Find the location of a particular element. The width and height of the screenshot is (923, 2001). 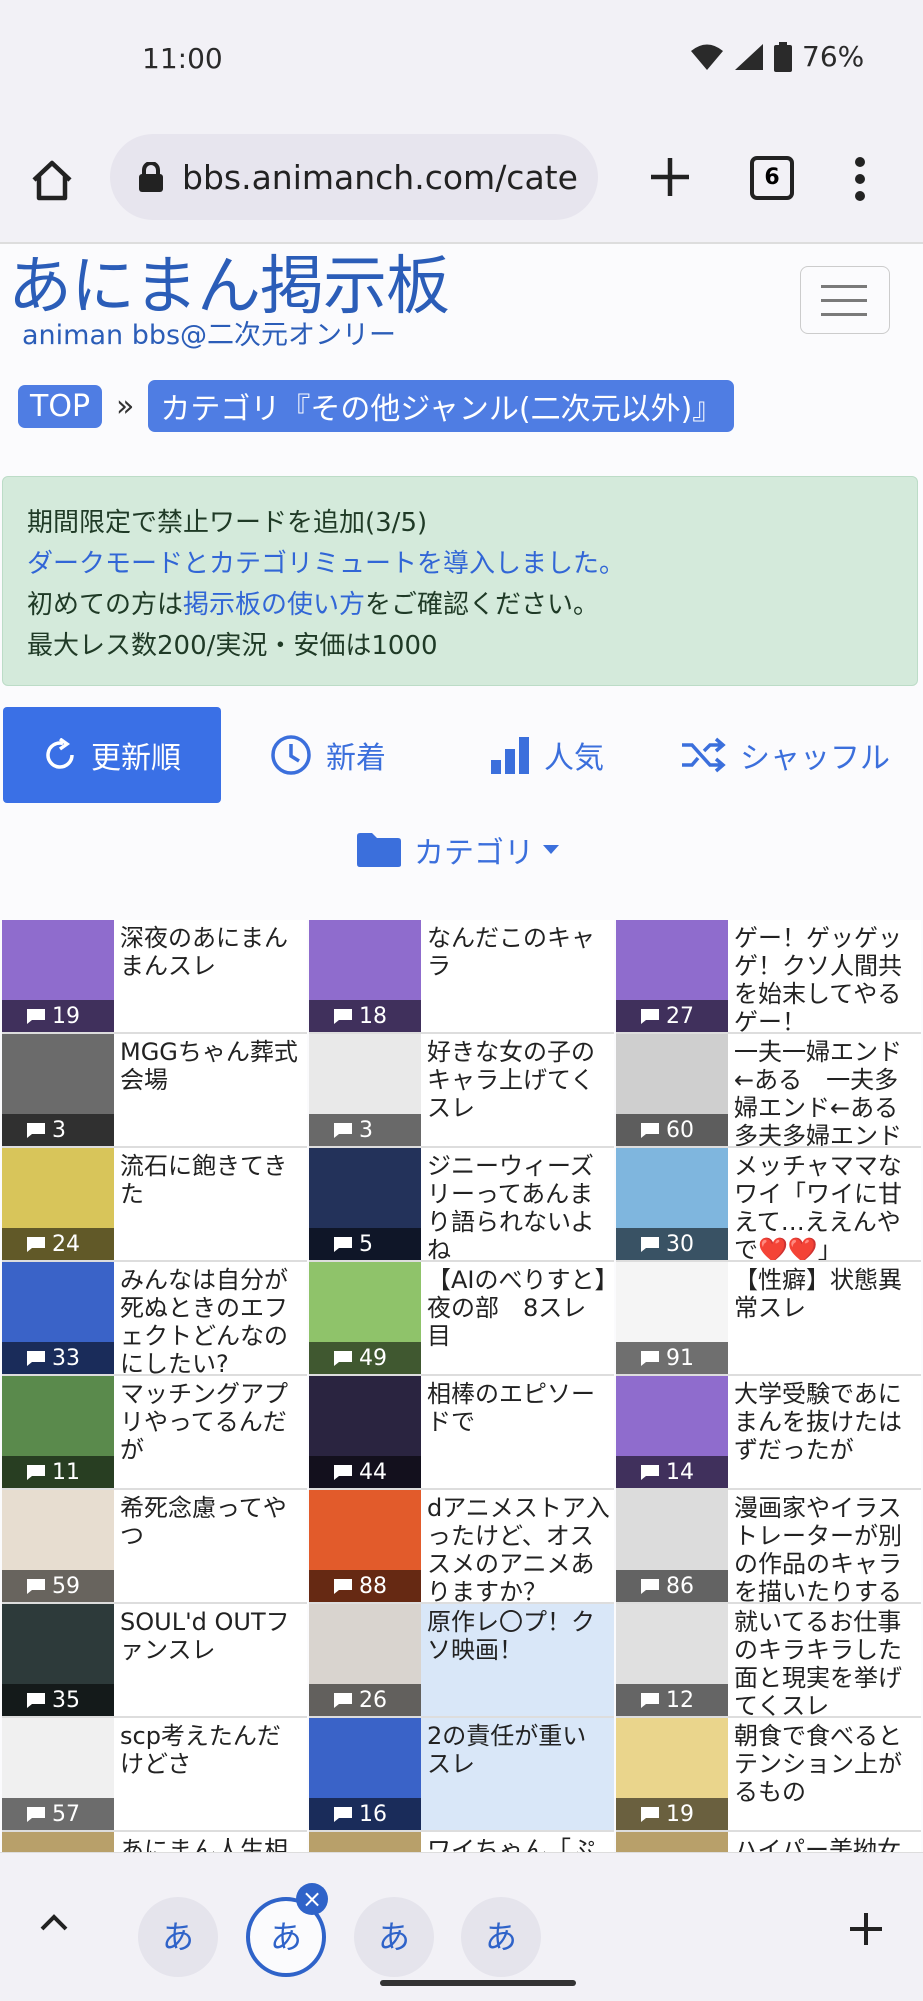

nav-menu-button is located at coordinates (845, 300).